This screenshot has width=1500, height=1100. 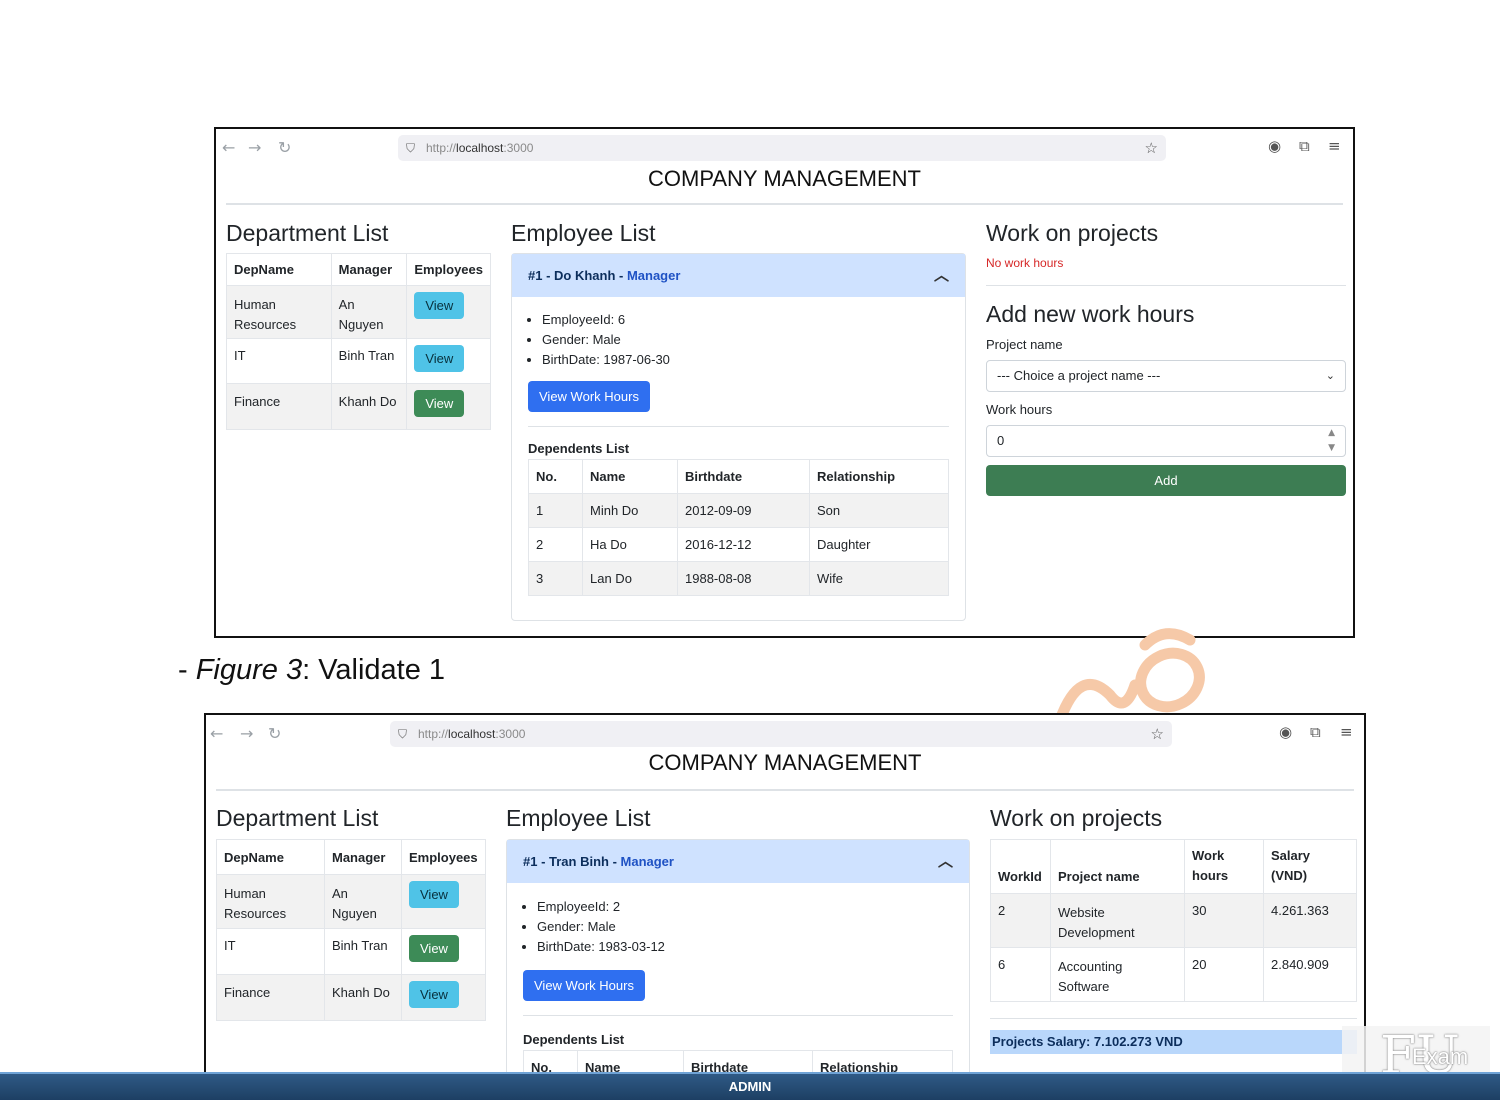 I want to click on employee-id: EmployeeId: 2, so click(x=601, y=907).